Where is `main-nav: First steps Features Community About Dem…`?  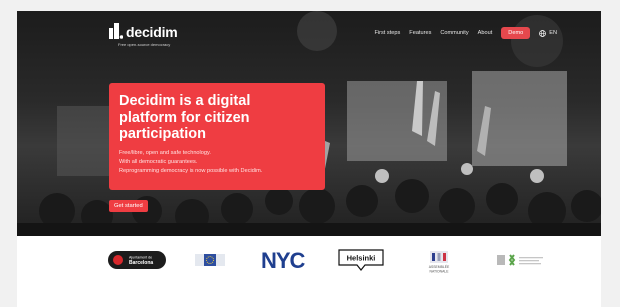 main-nav: First steps Features Community About Dem… is located at coordinates (465, 33).